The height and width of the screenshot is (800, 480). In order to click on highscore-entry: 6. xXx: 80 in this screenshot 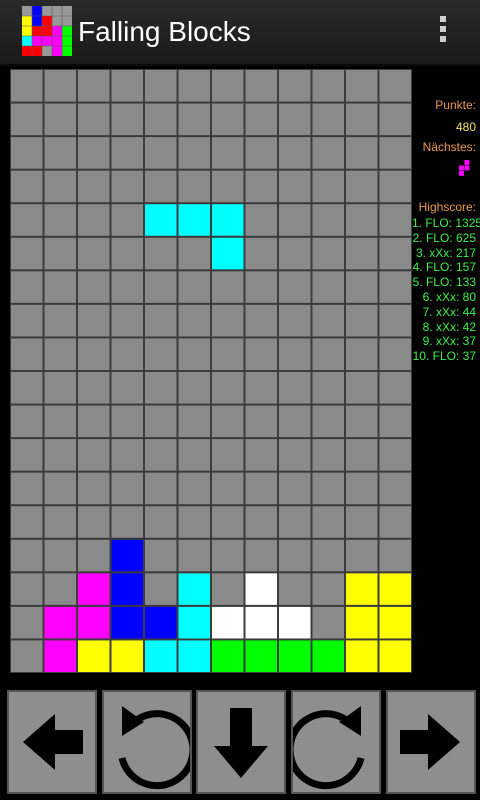, I will do `click(449, 296)`.